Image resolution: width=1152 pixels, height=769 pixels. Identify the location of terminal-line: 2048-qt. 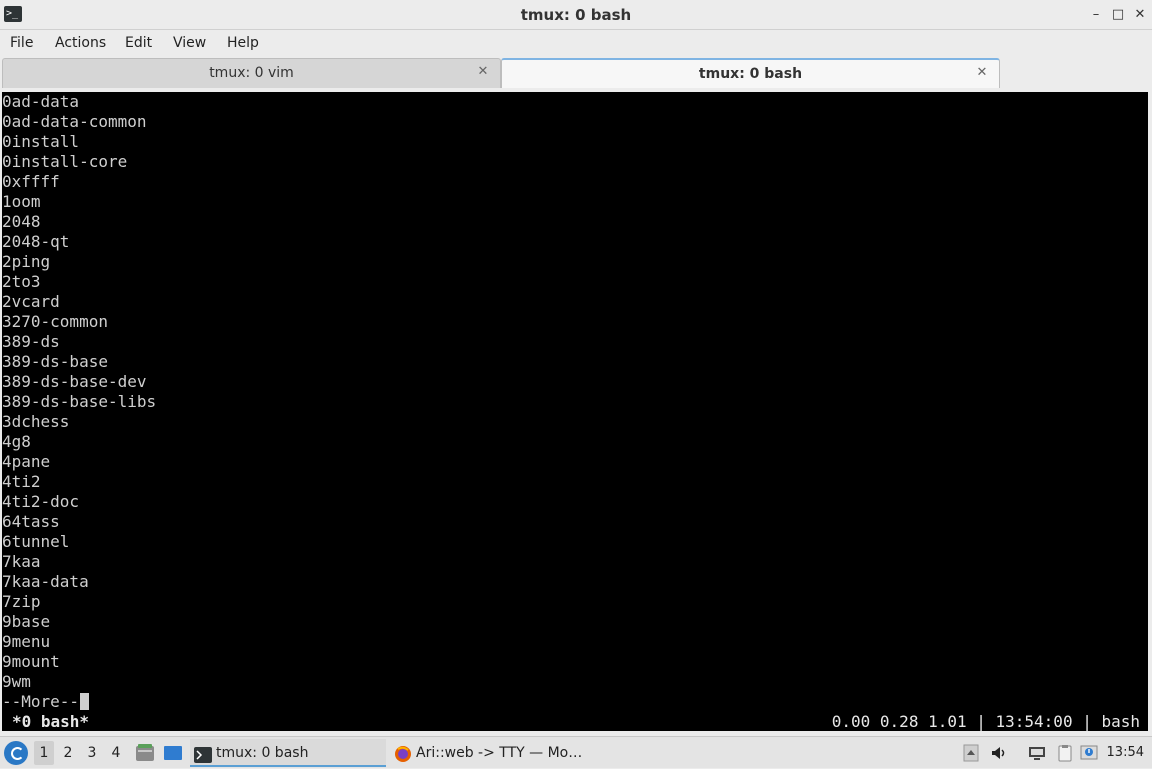
(36, 241).